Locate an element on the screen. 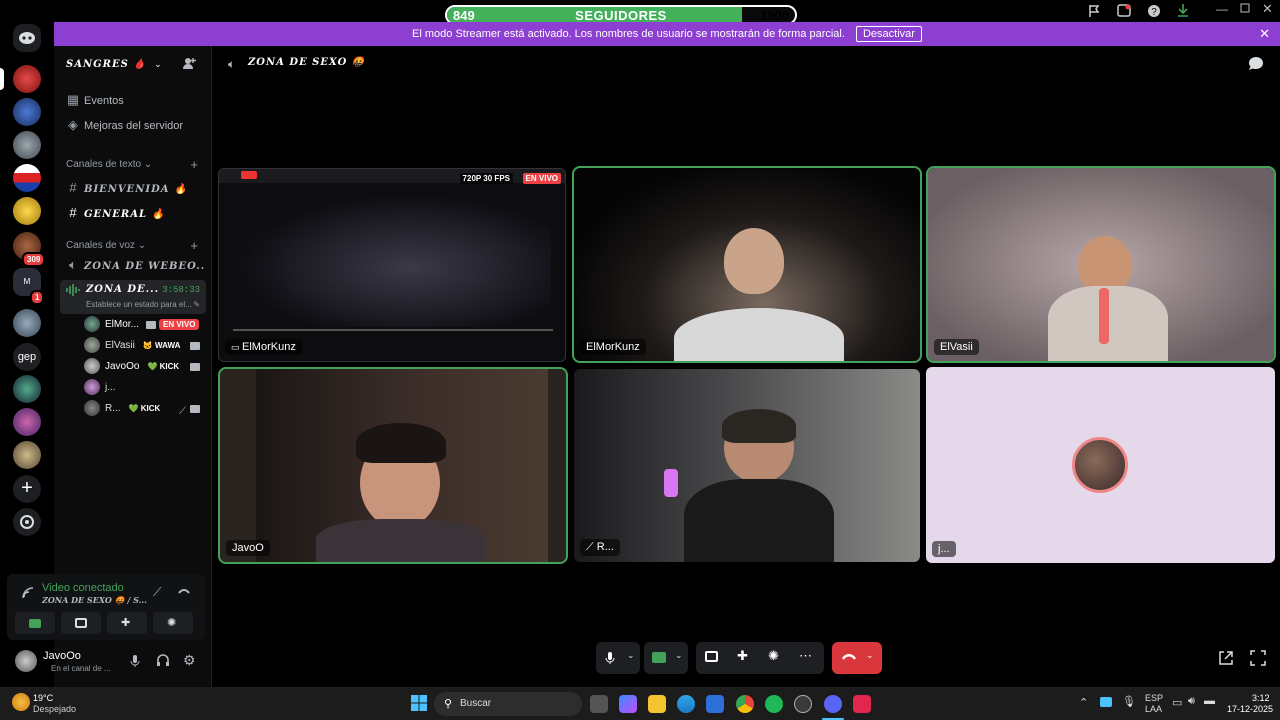 The image size is (1280, 720). voice-user: ElMor... EN VIVO is located at coordinates (144, 325).